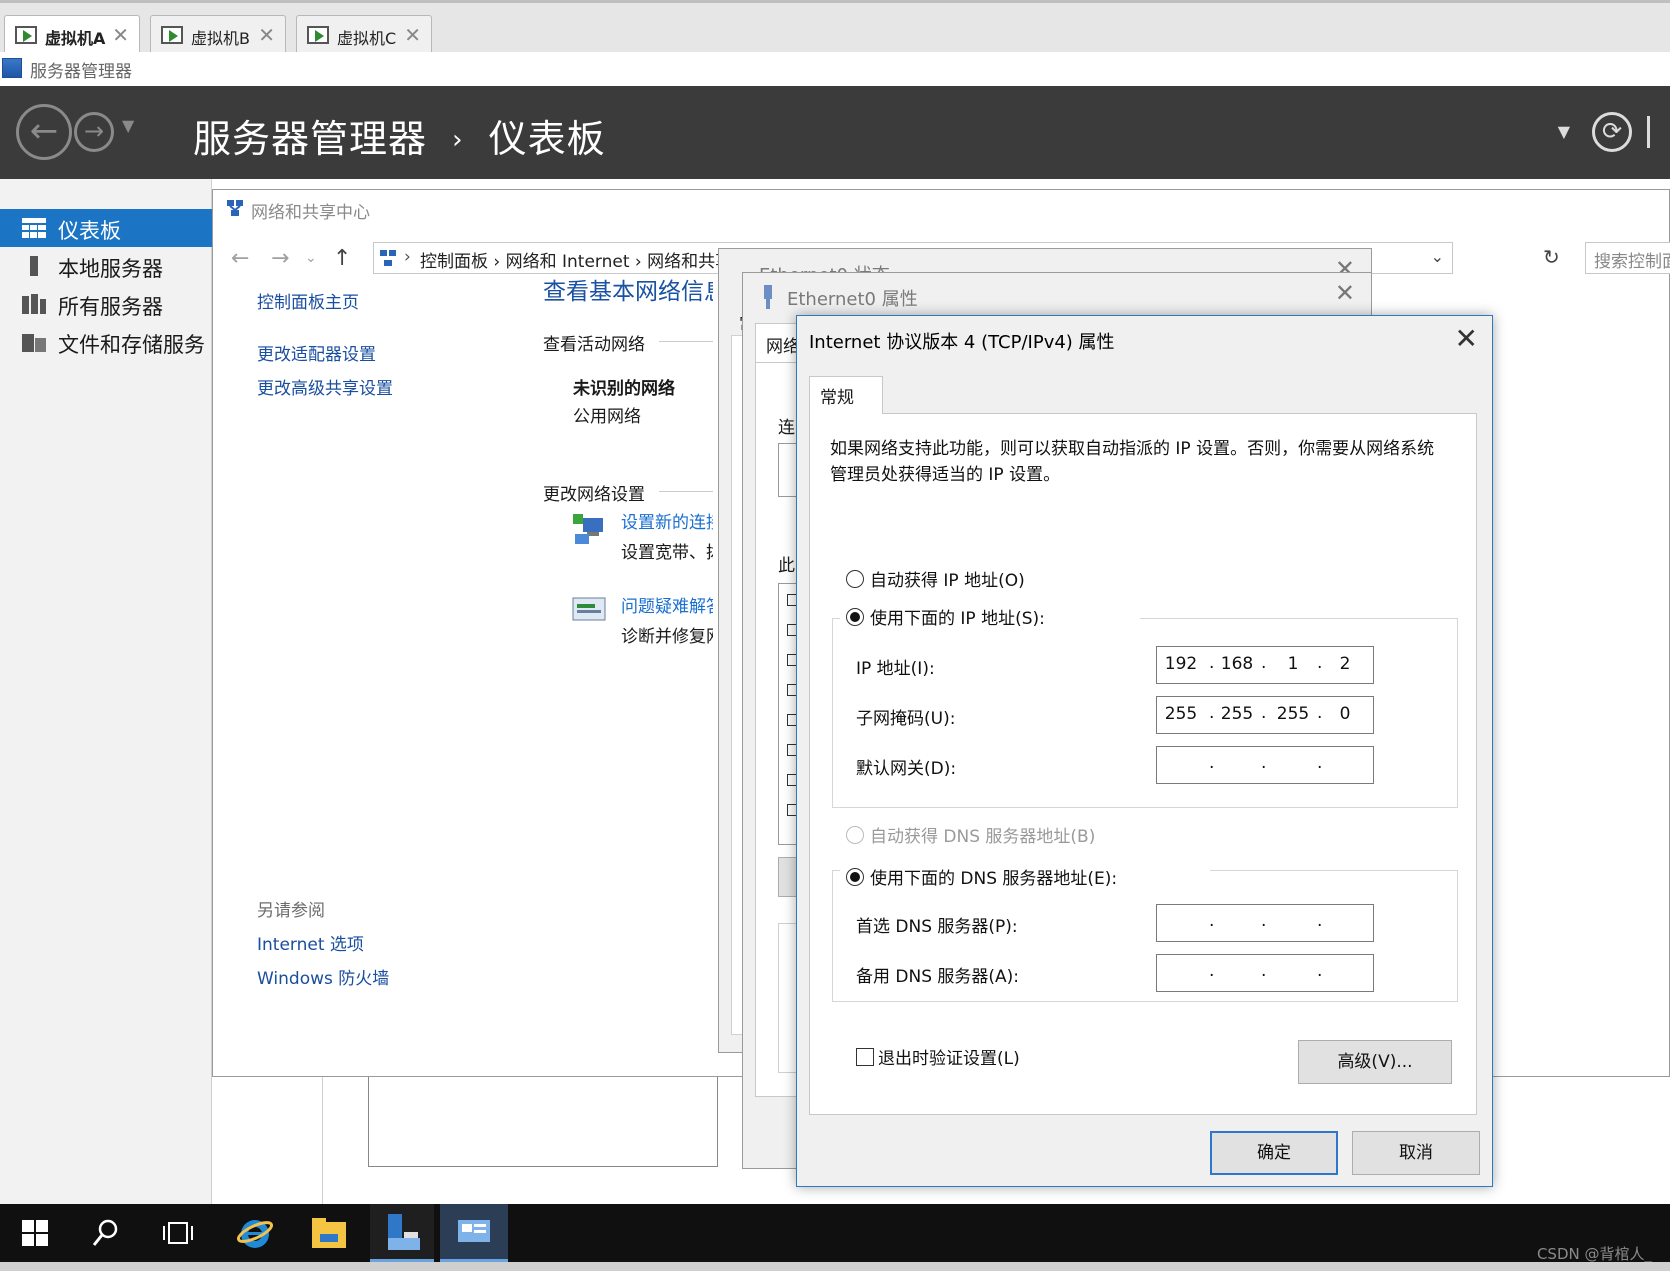  What do you see at coordinates (589, 609) in the screenshot?
I see `troubleshoot-icon` at bounding box center [589, 609].